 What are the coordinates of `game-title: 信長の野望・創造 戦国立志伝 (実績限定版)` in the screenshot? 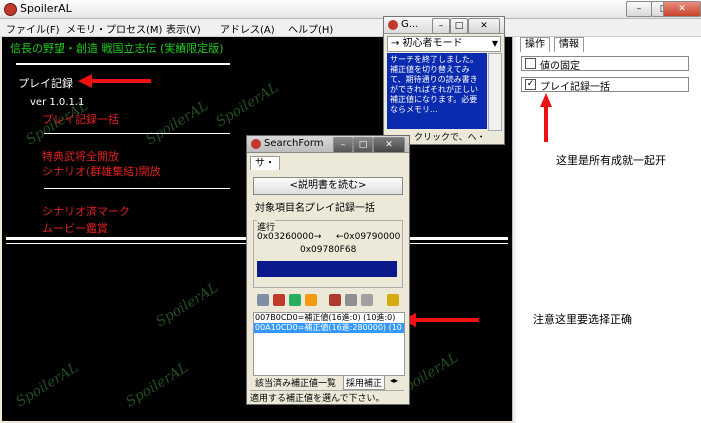 It's located at (117, 48).